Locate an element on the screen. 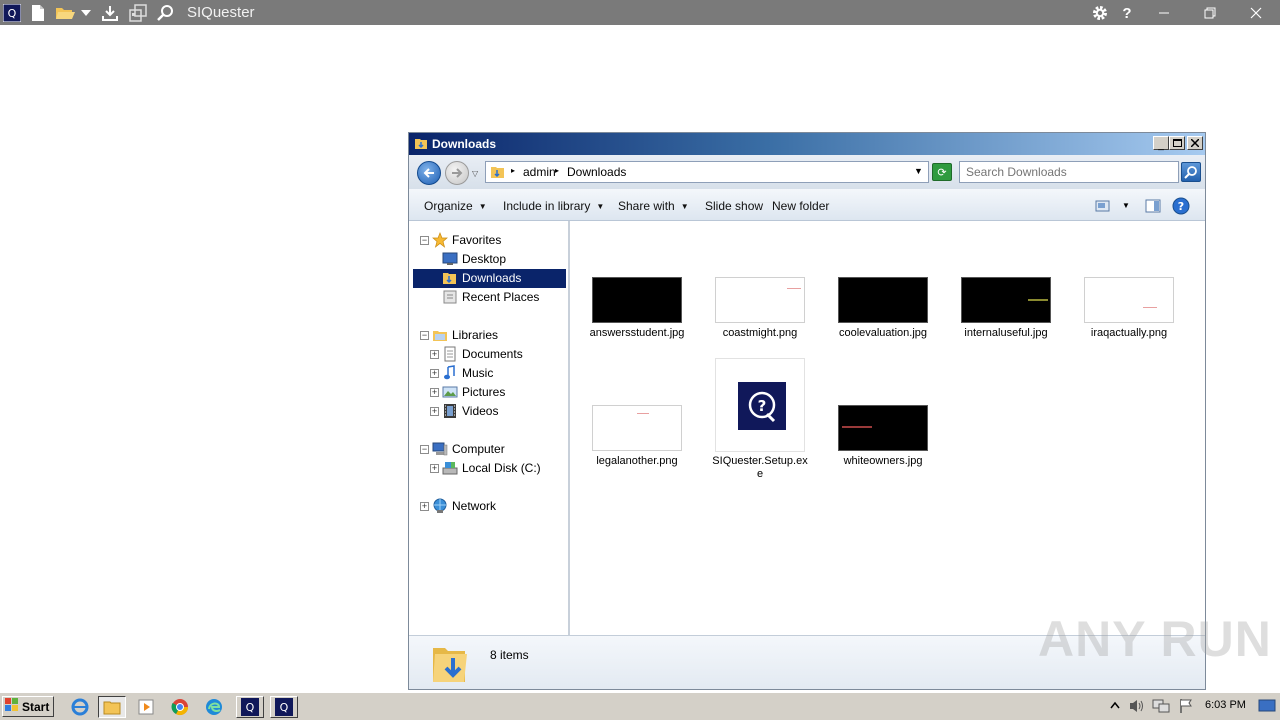 This screenshot has width=1280, height=720. history-dropdown-icon: ▽ is located at coordinates (475, 173).